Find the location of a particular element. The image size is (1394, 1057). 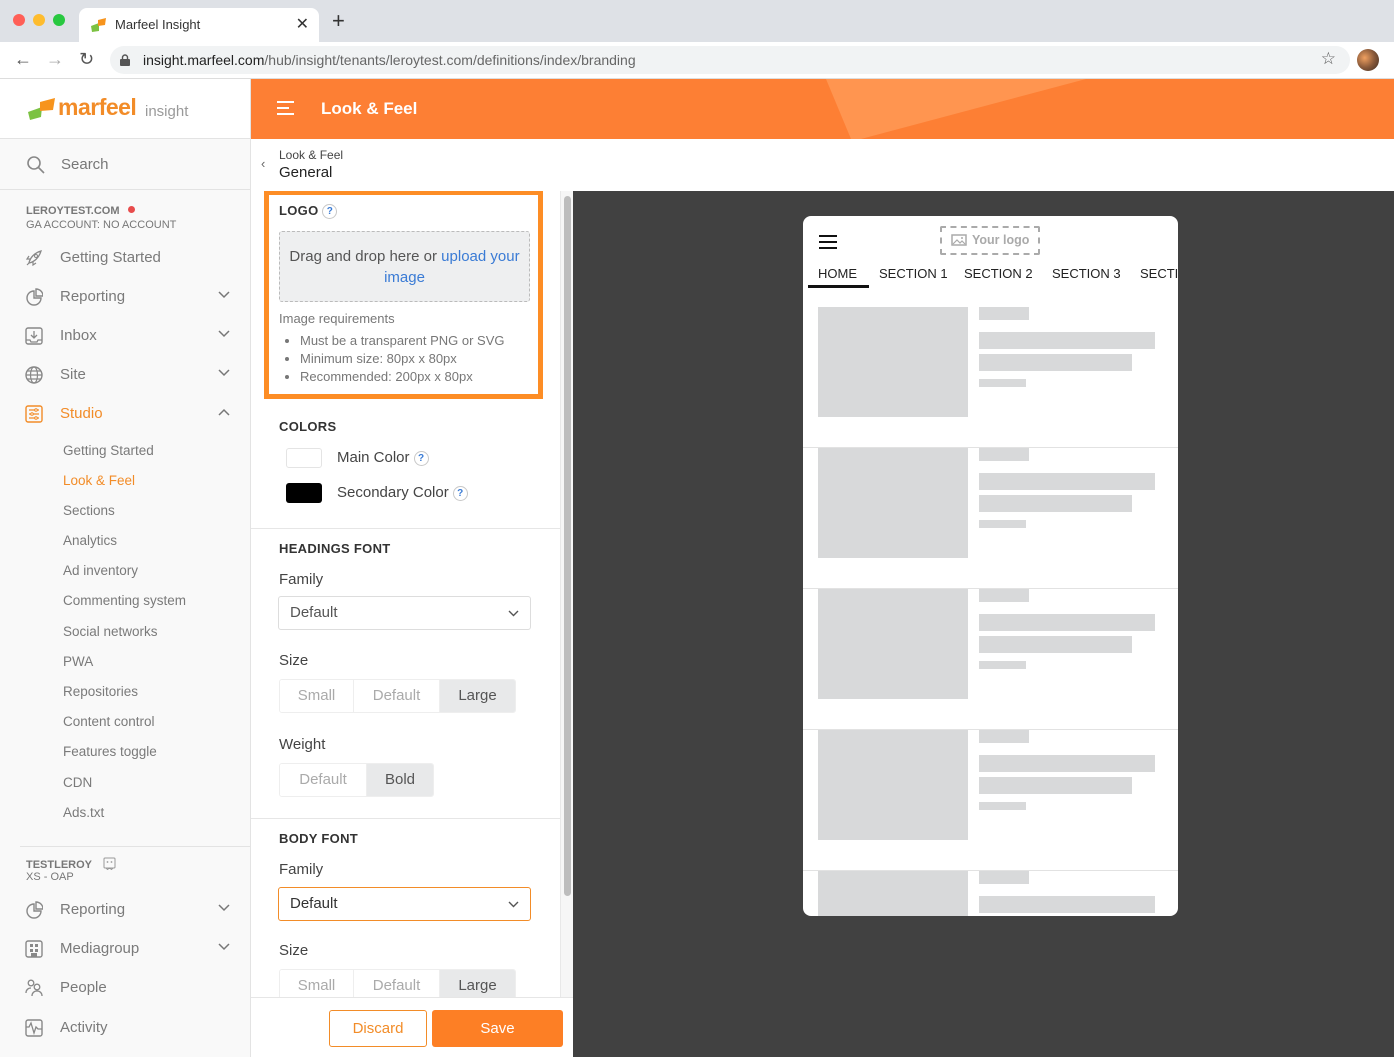

studio-item-content-control: Content control is located at coordinates (109, 721).